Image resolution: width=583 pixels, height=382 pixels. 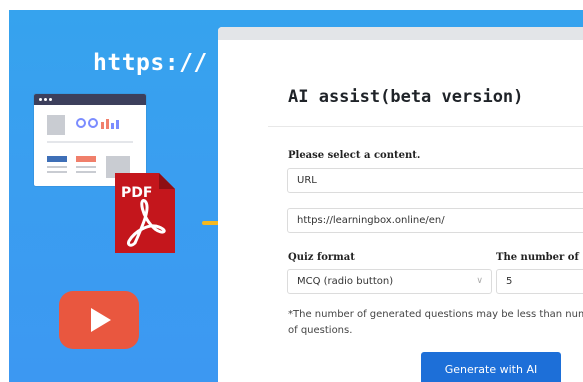 I want to click on number-input: 5, so click(x=539, y=281).